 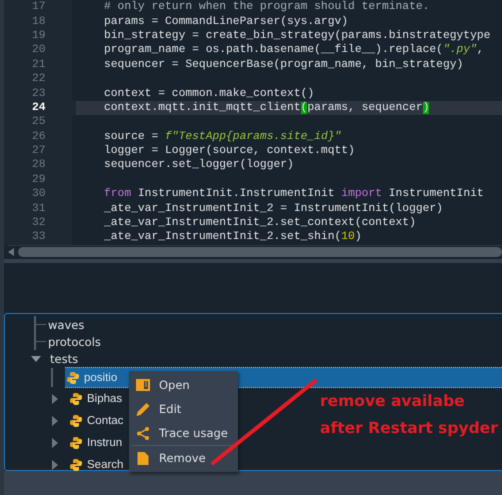 What do you see at coordinates (284, 64) in the screenshot?
I see `code-line: sequencer = SequencerBase(program_name, bin_strategy)` at bounding box center [284, 64].